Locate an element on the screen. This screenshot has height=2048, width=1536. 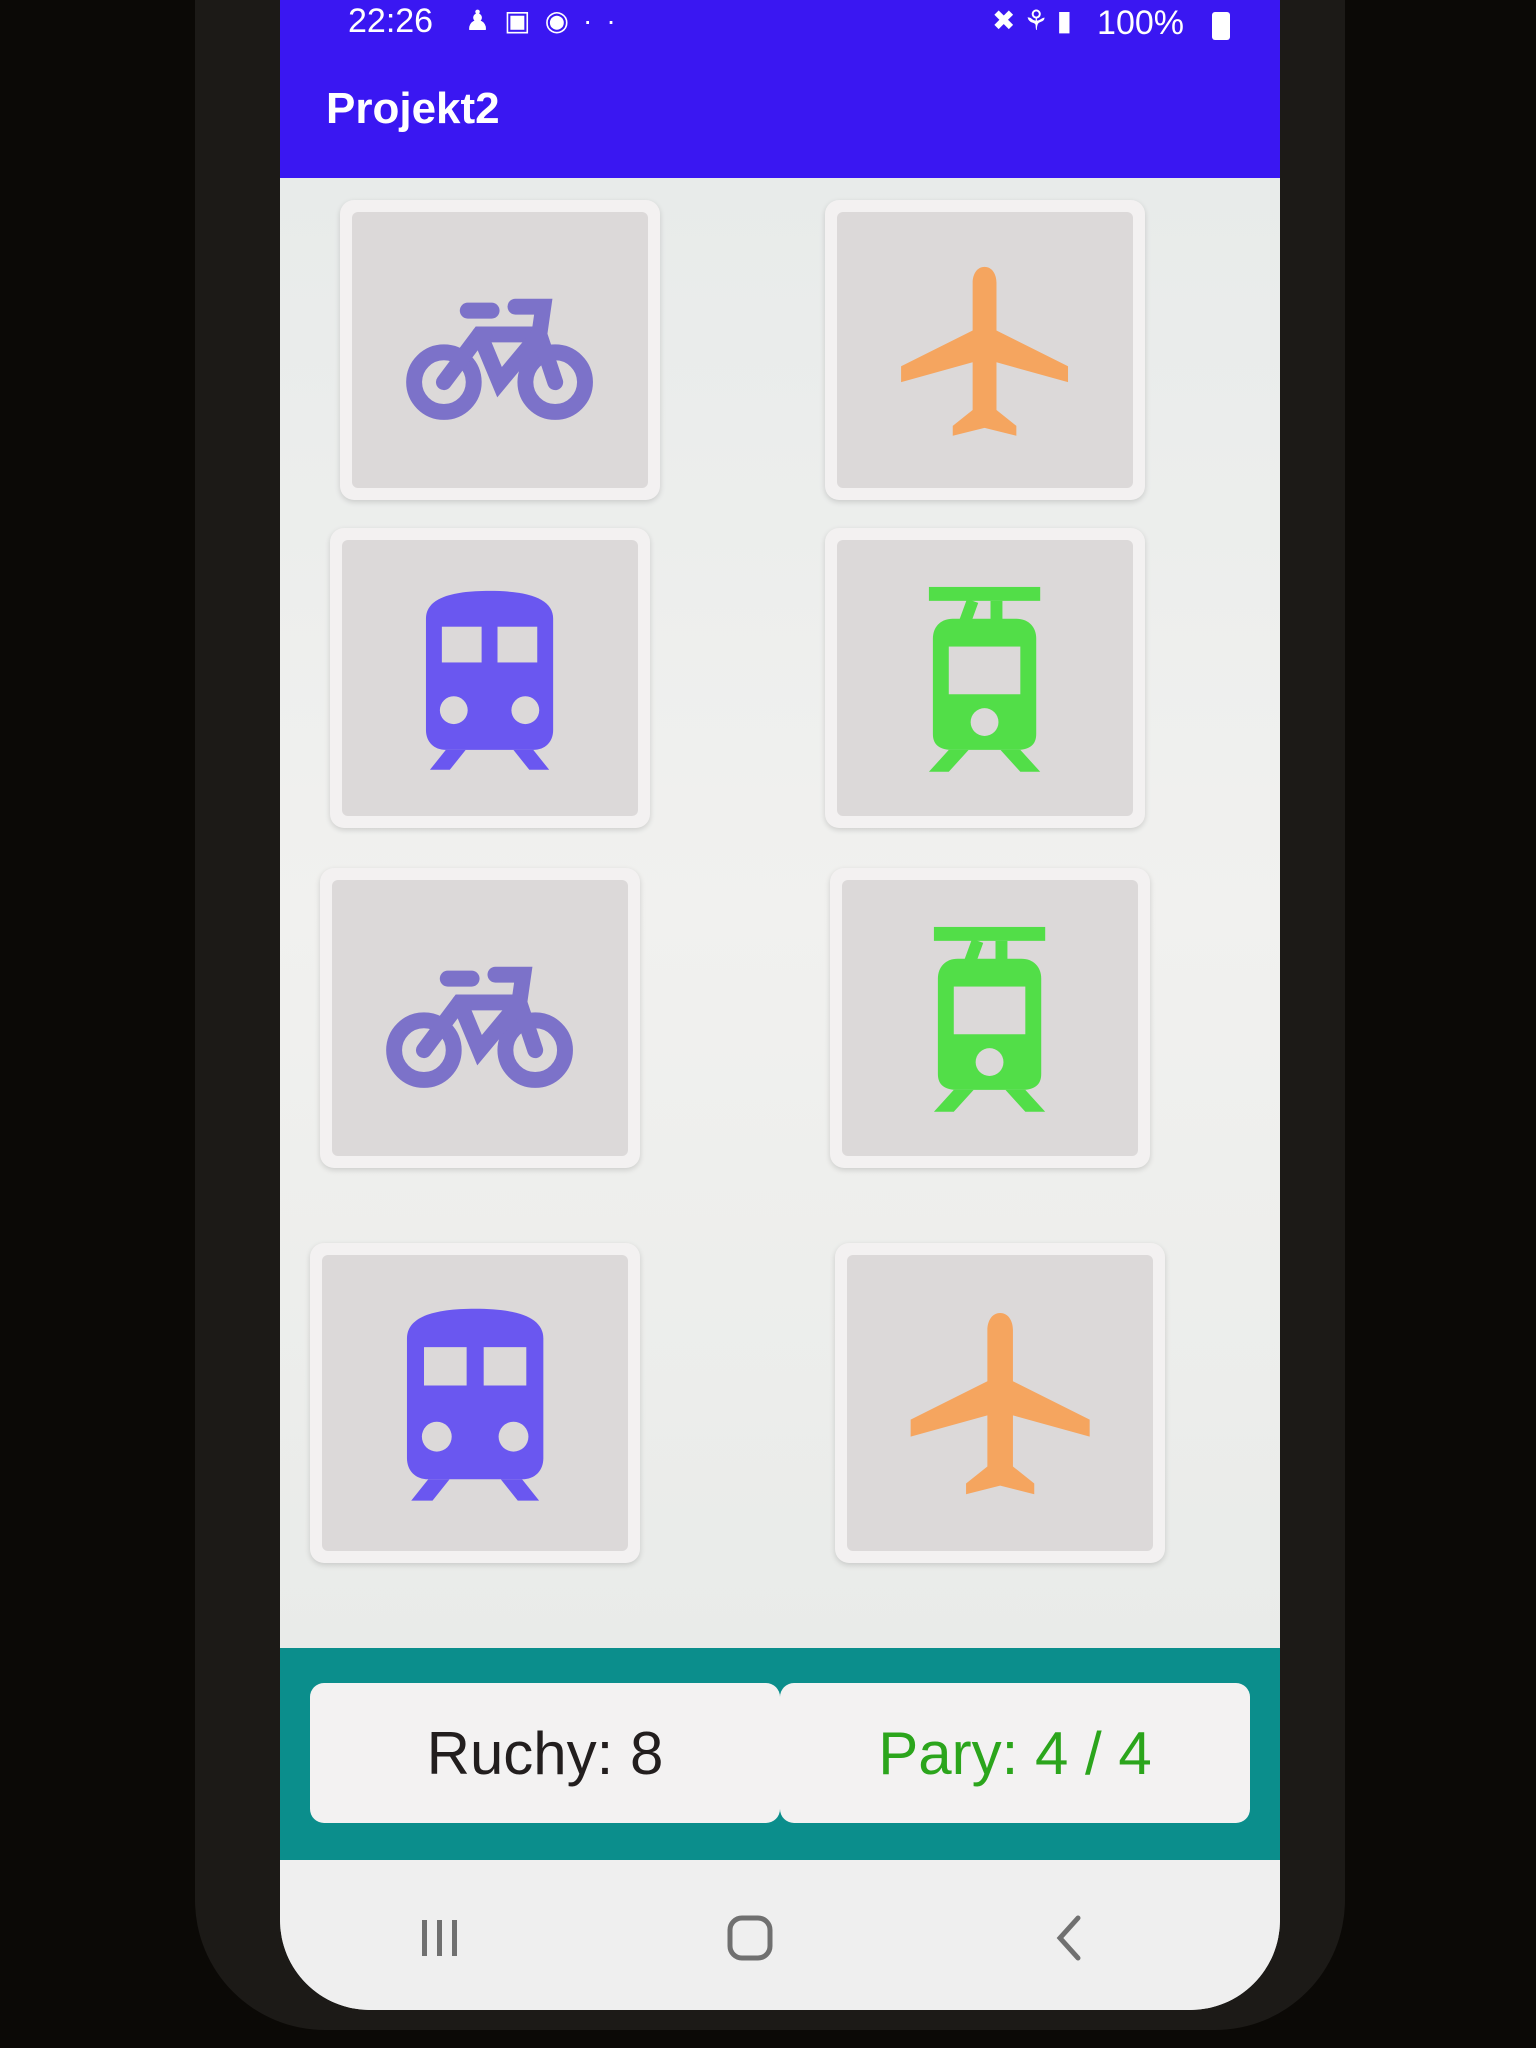
app-bar: Projekt2 is located at coordinates (780, 113).